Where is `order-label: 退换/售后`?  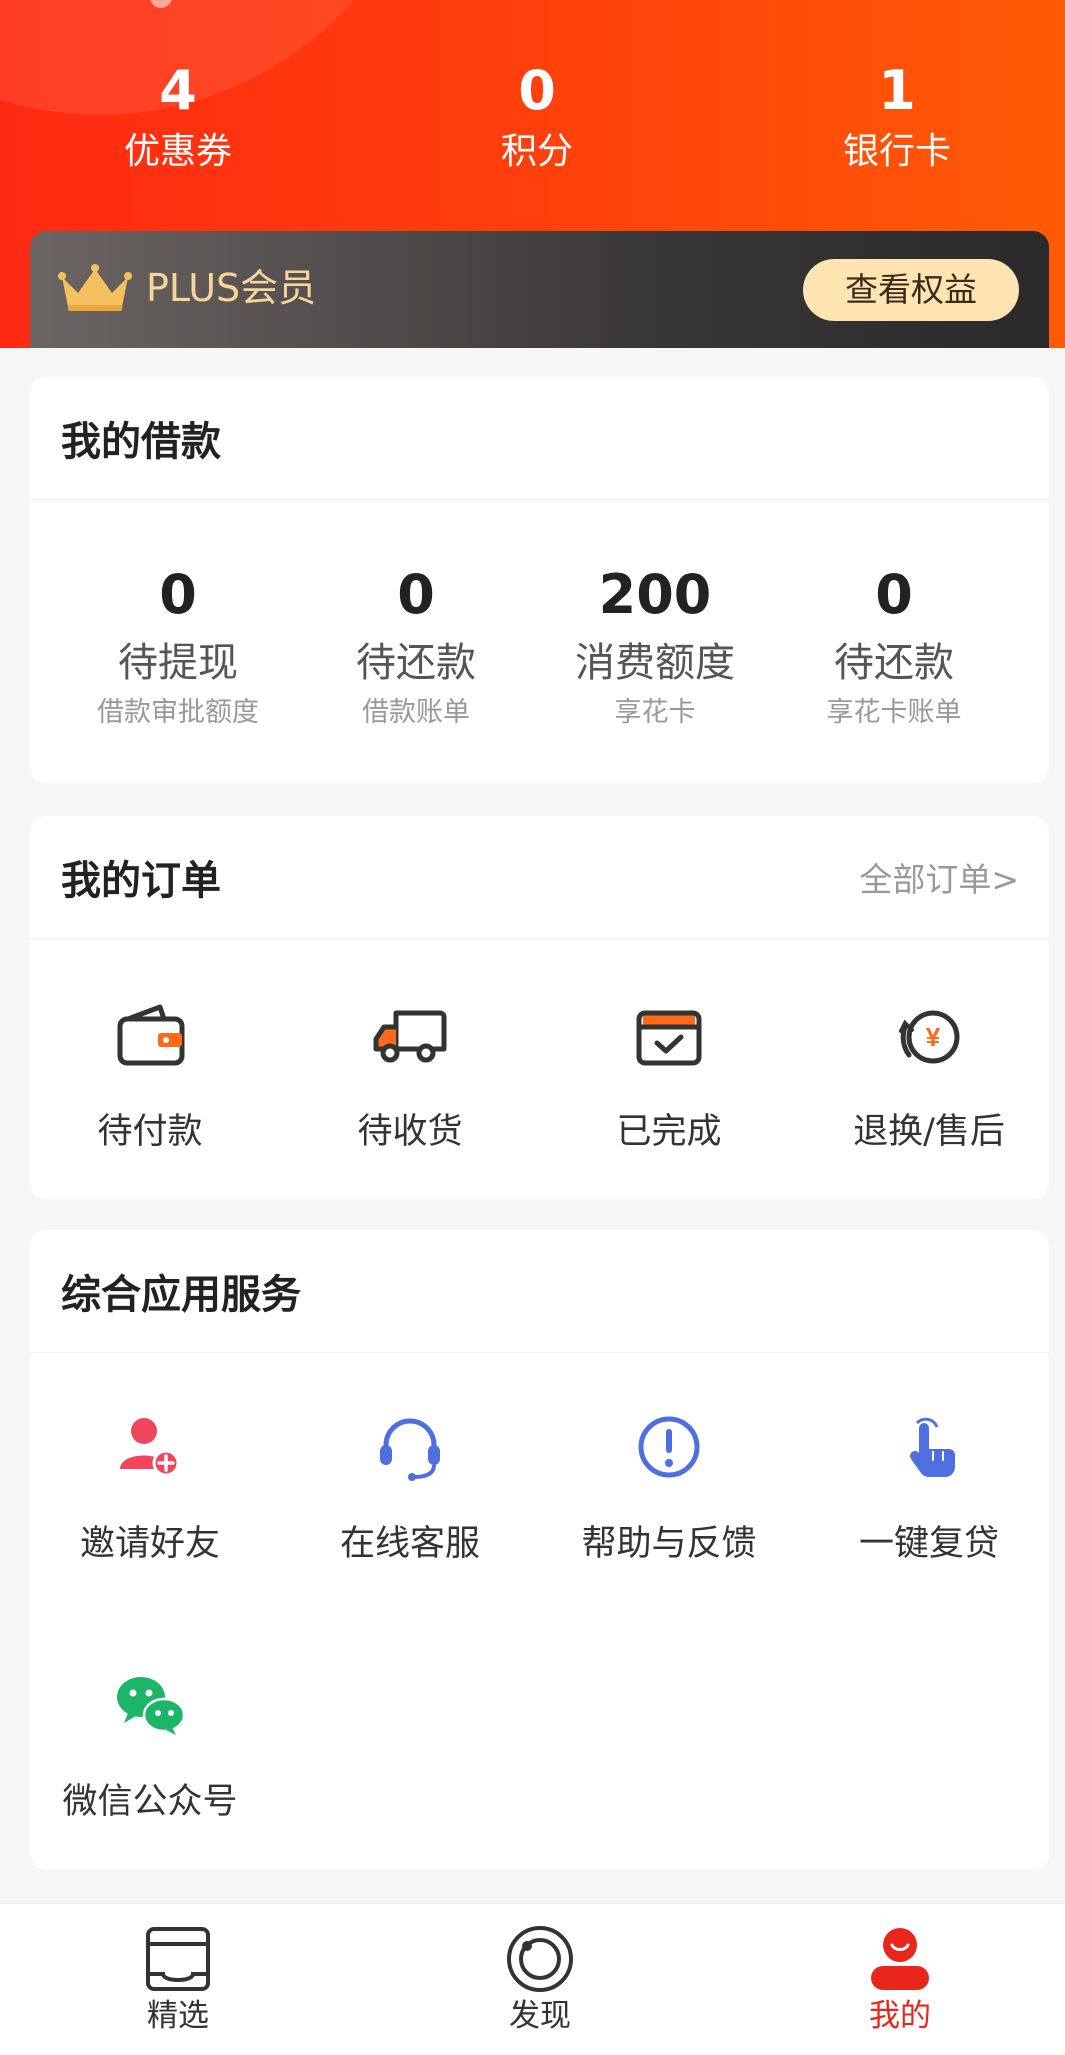
order-label: 退换/售后 is located at coordinates (929, 1132).